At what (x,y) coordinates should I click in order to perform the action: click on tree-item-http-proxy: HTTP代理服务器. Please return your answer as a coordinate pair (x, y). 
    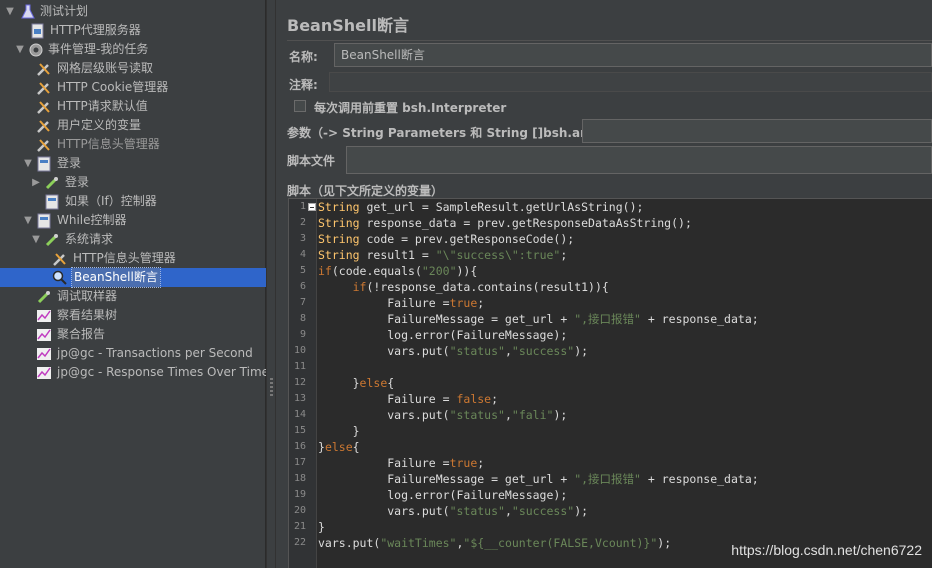
    Looking at the image, I should click on (133, 30).